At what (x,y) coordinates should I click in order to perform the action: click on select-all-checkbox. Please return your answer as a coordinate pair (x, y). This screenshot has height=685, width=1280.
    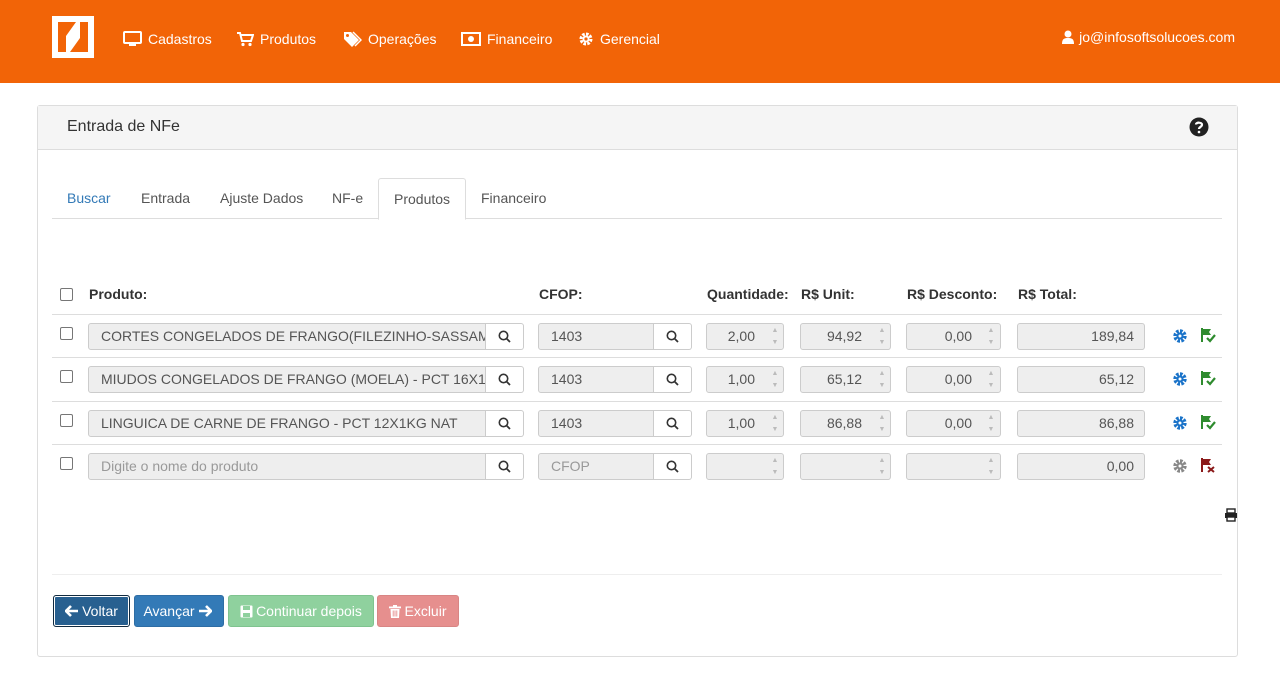
    Looking at the image, I should click on (66, 294).